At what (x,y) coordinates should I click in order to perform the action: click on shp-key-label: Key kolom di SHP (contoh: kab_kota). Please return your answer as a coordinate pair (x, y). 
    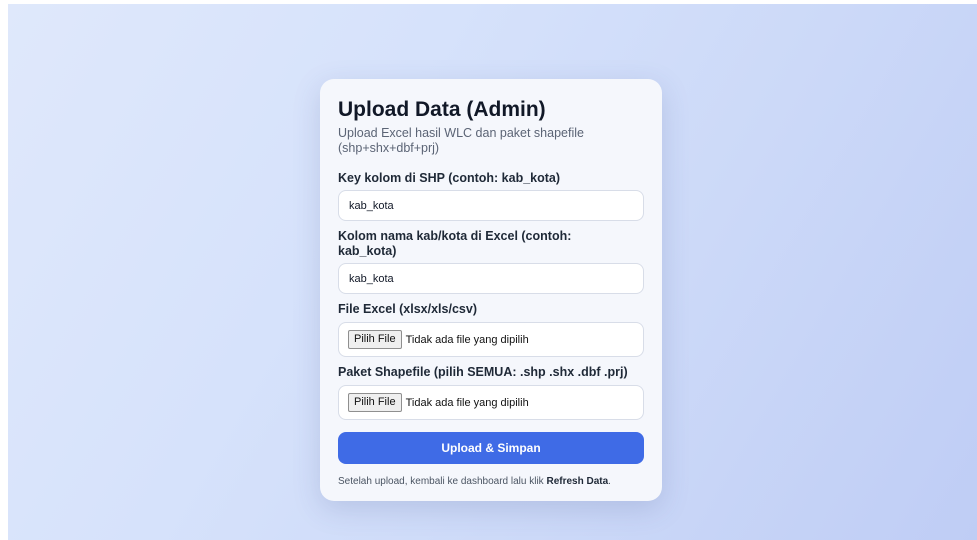
    Looking at the image, I should click on (449, 178).